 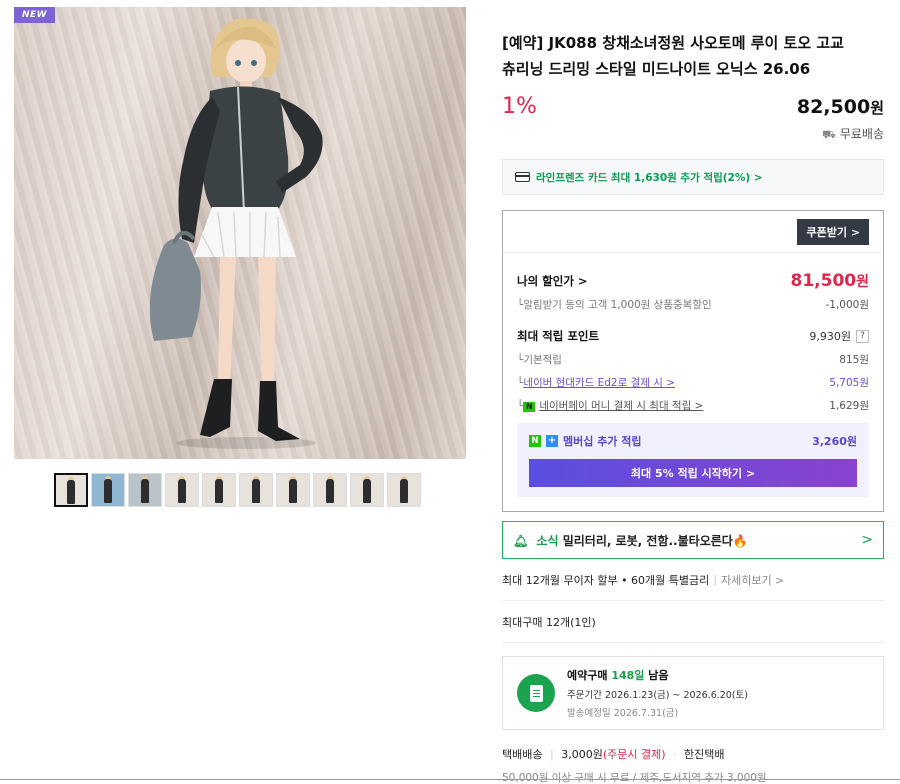 What do you see at coordinates (862, 282) in the screenshot?
I see `my-price-unit: 원` at bounding box center [862, 282].